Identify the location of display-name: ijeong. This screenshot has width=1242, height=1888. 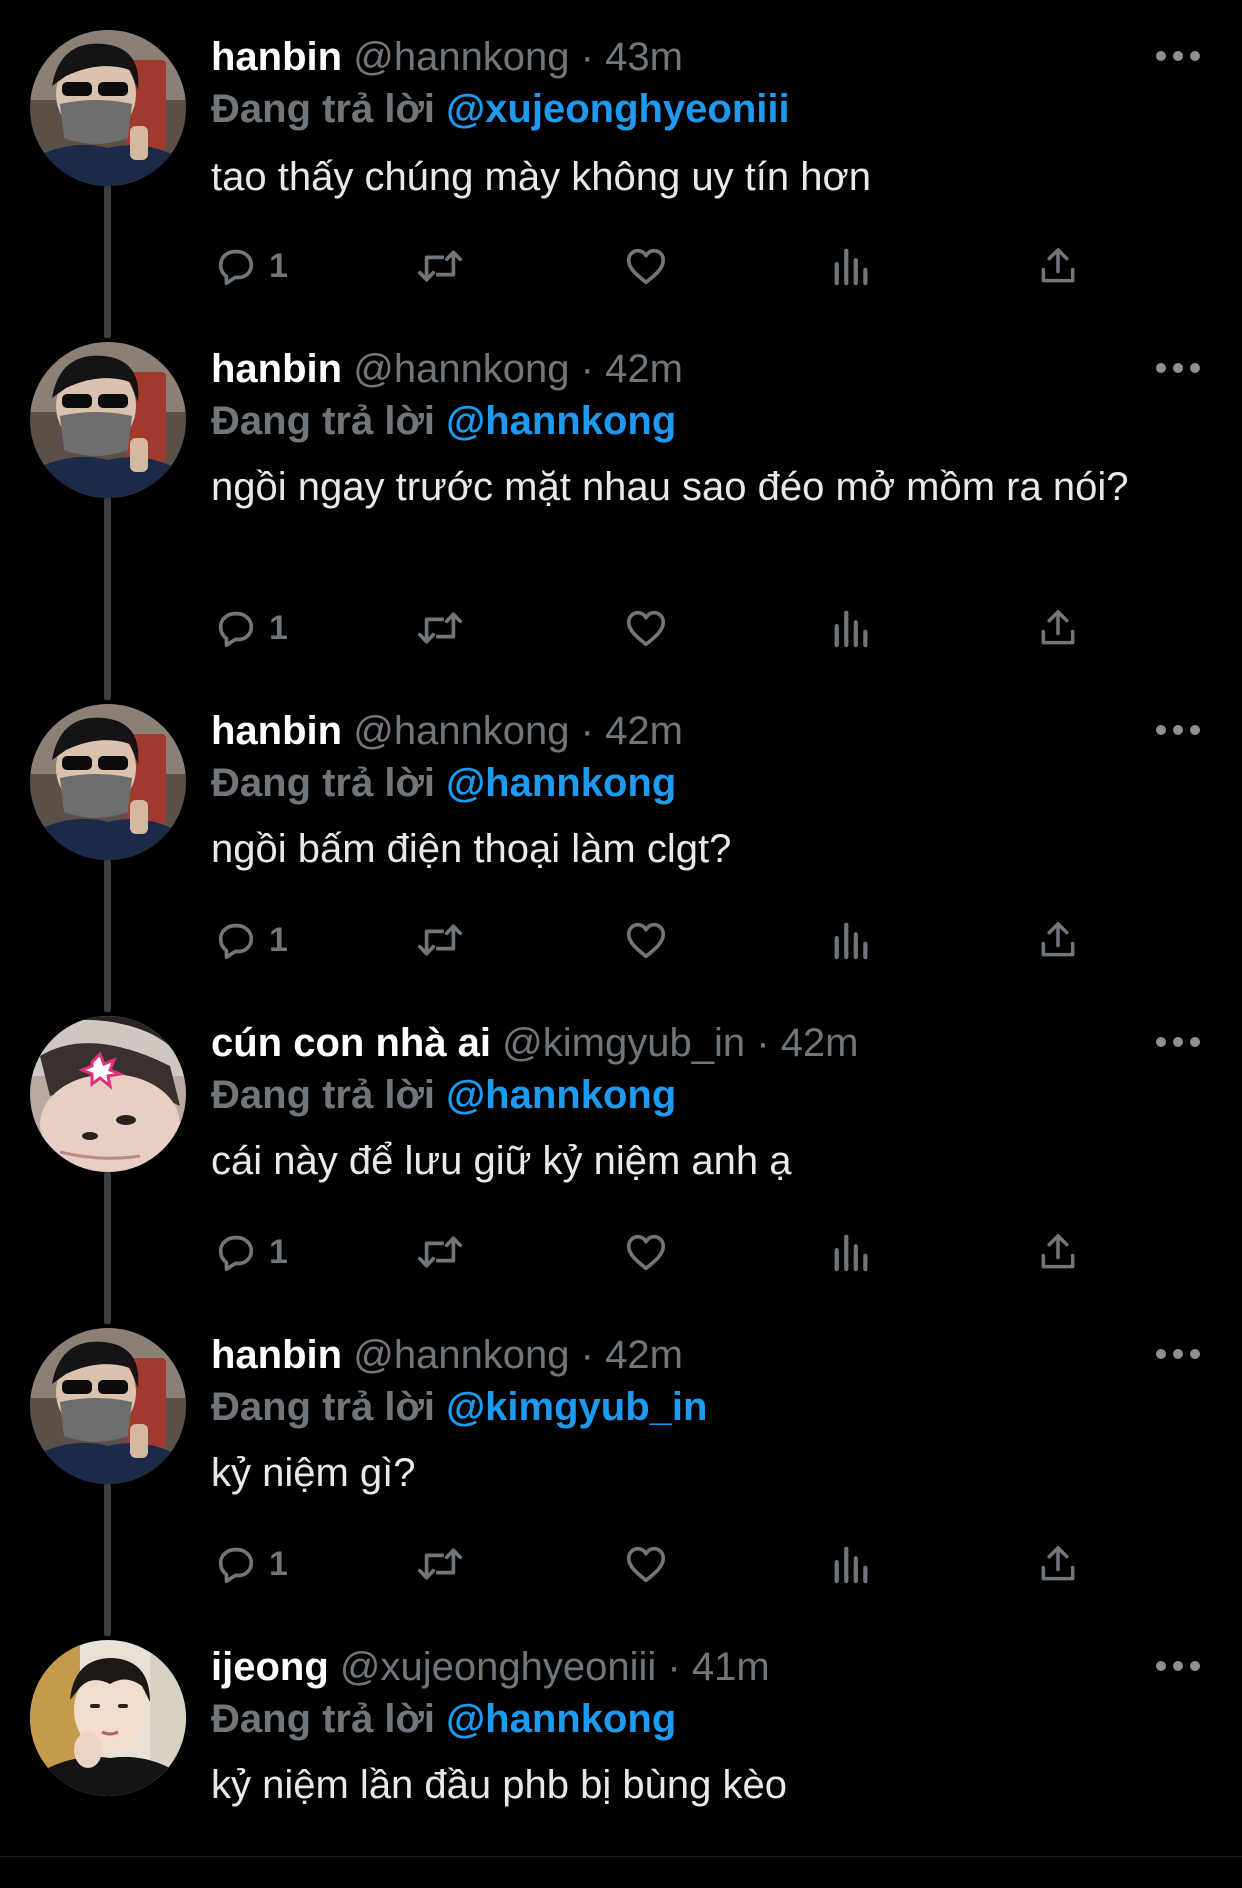
(270, 1667).